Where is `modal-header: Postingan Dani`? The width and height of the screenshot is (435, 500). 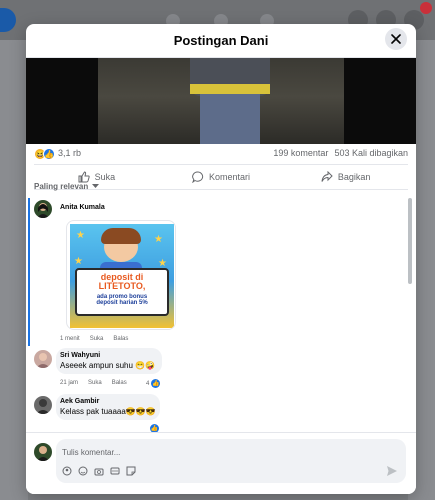
modal-header: Postingan Dani is located at coordinates (221, 41).